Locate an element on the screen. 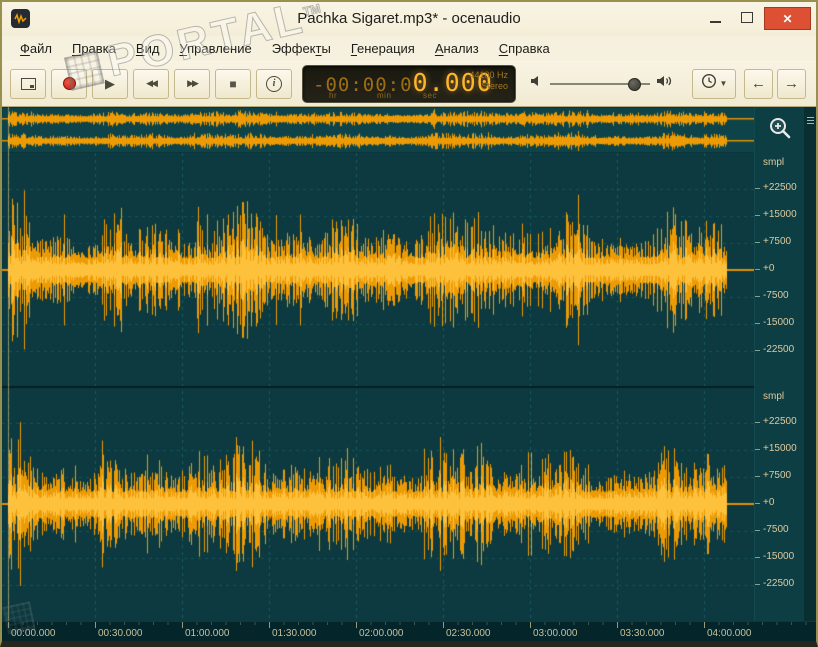  timeline-minor-ticks is located at coordinates (412, 623).